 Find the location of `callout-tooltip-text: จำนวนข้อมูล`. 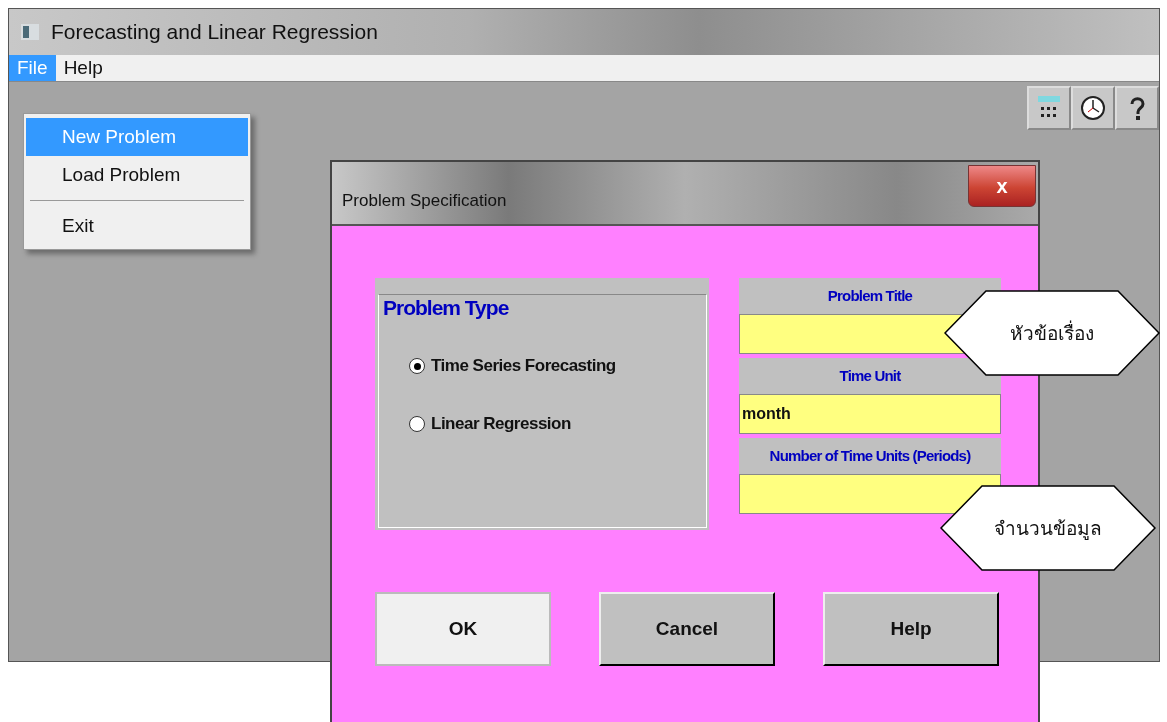

callout-tooltip-text: จำนวนข้อมูล is located at coordinates (1048, 529).